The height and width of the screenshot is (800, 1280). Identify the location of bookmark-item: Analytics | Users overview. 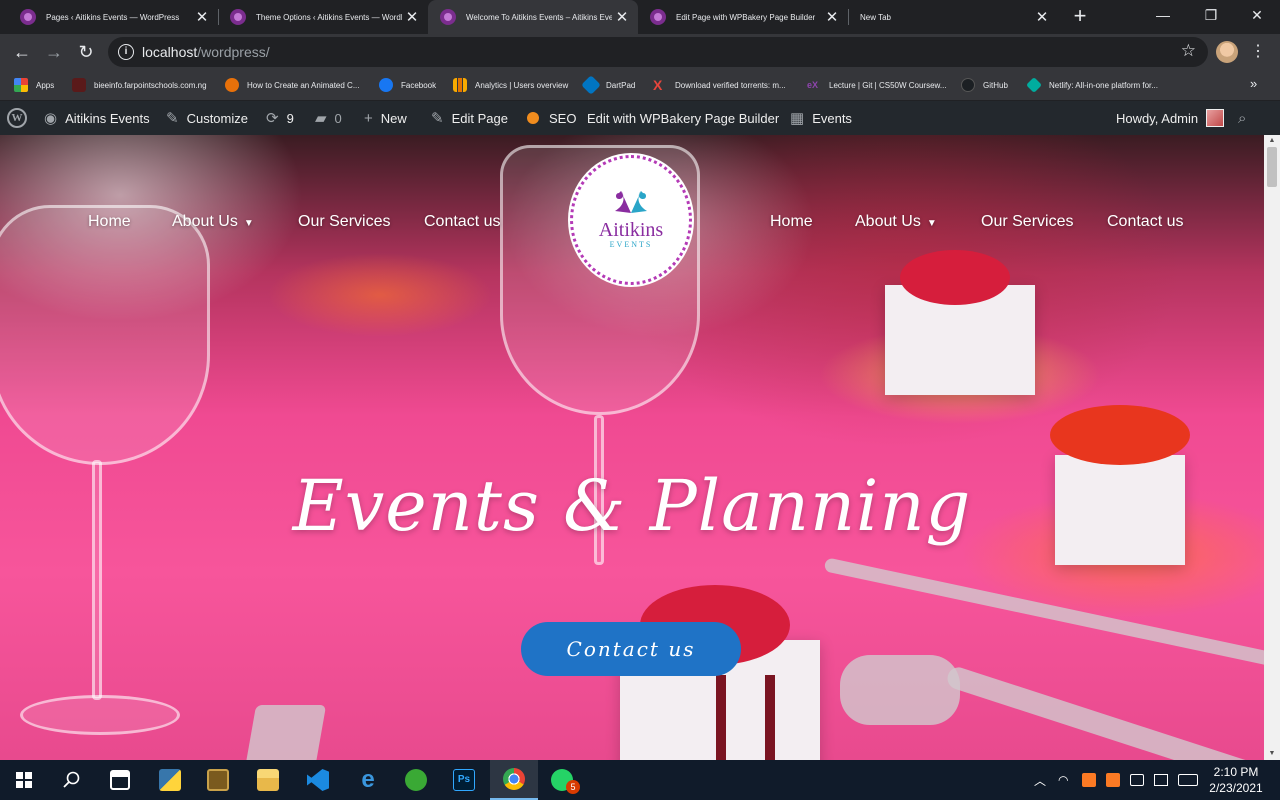
(510, 85).